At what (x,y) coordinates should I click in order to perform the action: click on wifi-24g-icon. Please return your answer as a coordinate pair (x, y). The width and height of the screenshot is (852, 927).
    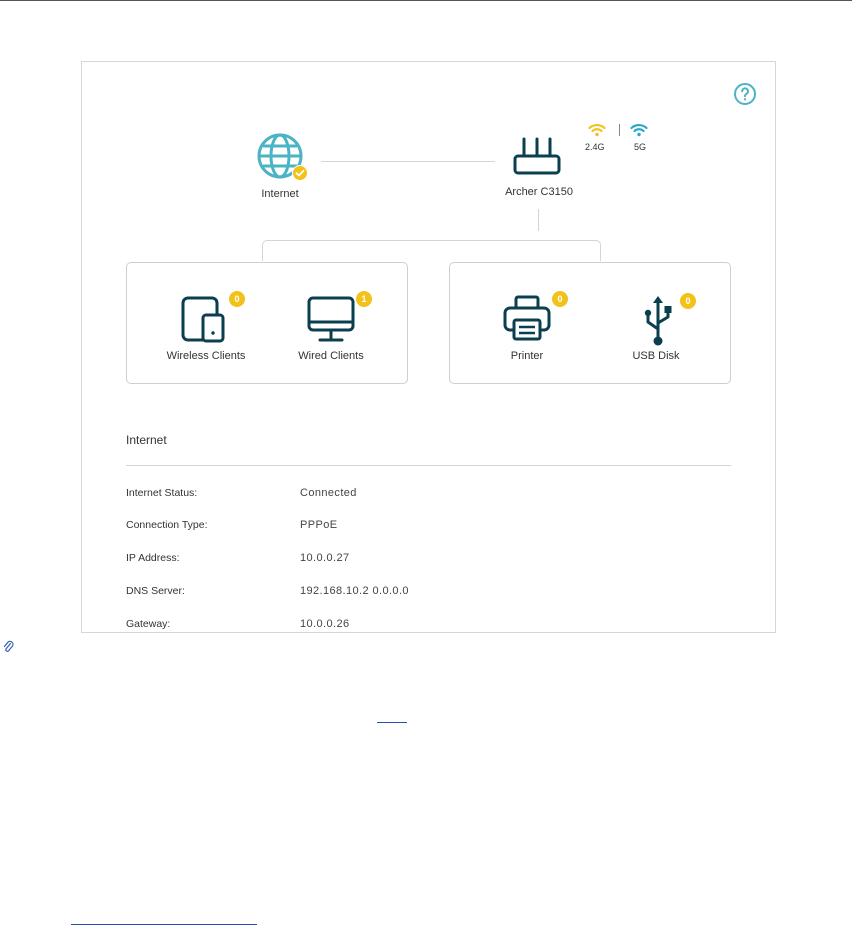
    Looking at the image, I should click on (597, 129).